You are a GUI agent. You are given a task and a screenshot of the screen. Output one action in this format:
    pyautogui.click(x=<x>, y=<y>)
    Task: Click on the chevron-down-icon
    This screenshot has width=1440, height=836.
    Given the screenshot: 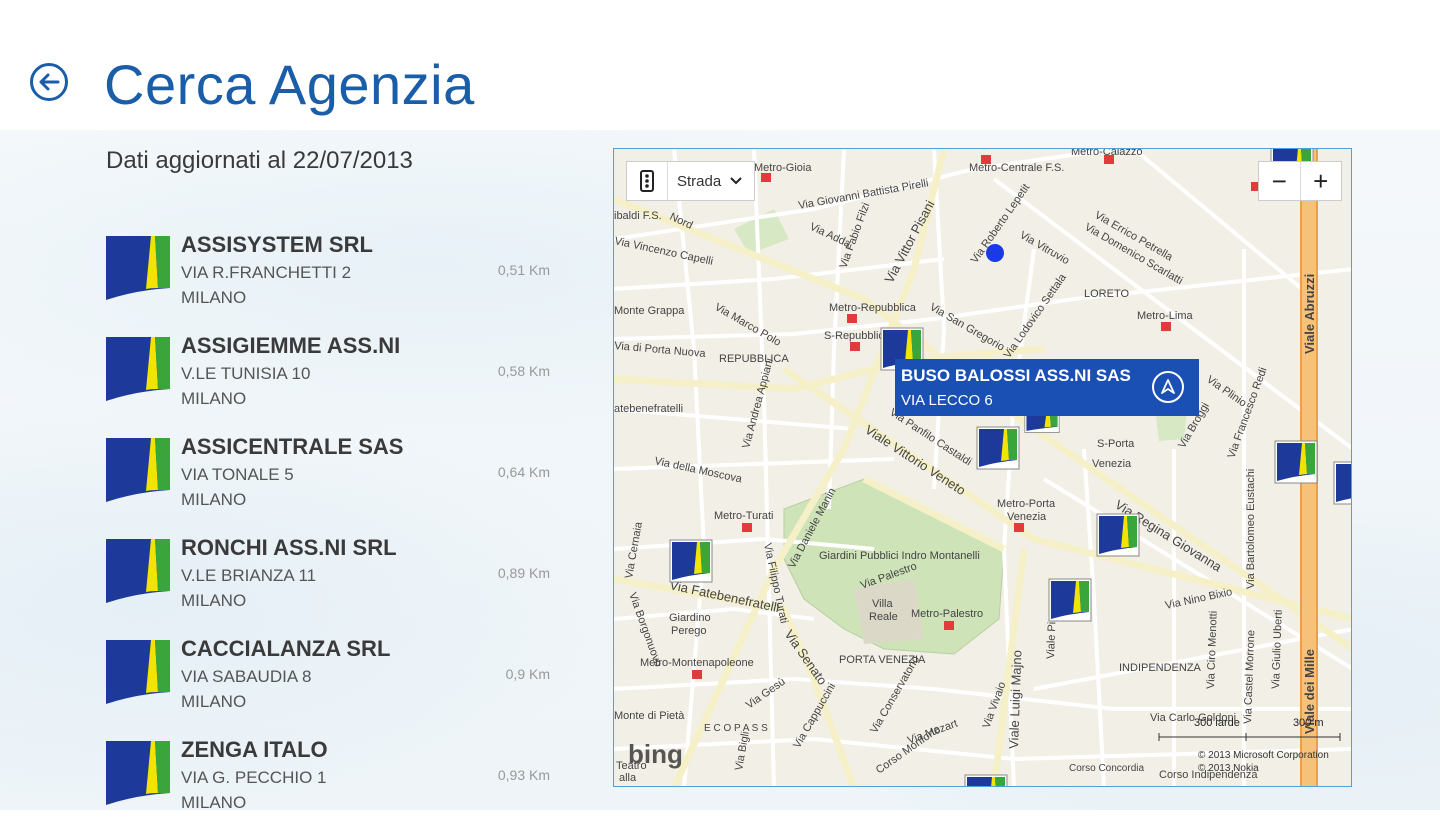 What is the action you would take?
    pyautogui.click(x=736, y=181)
    